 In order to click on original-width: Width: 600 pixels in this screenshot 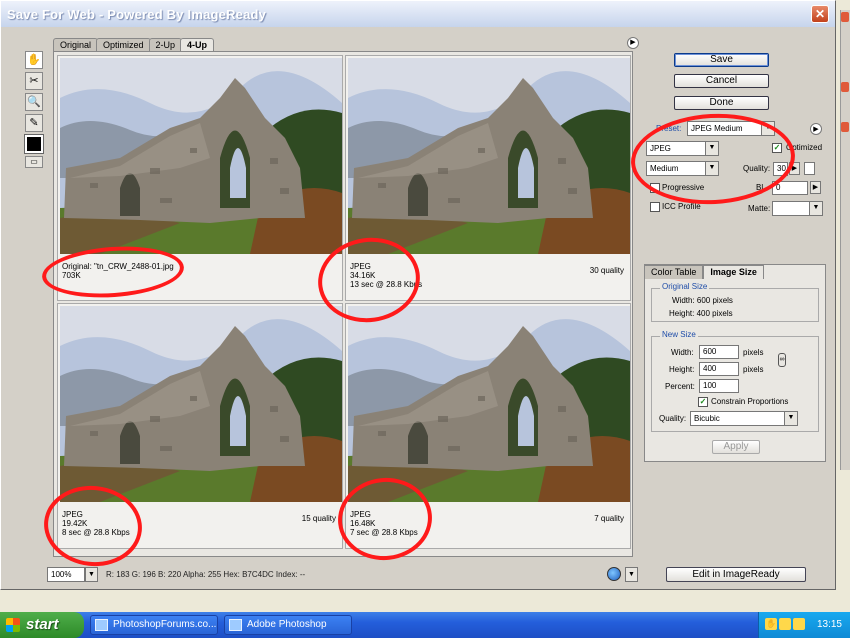, I will do `click(702, 300)`.